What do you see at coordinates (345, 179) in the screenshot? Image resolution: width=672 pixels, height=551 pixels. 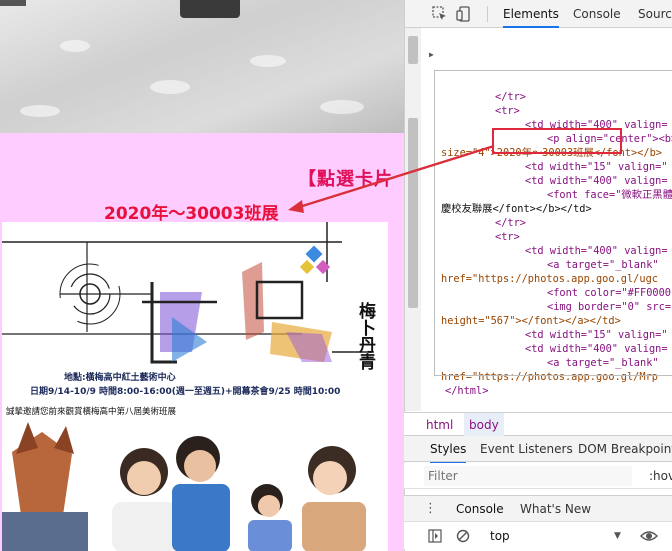 I see `click-card-hint: 【點選卡片` at bounding box center [345, 179].